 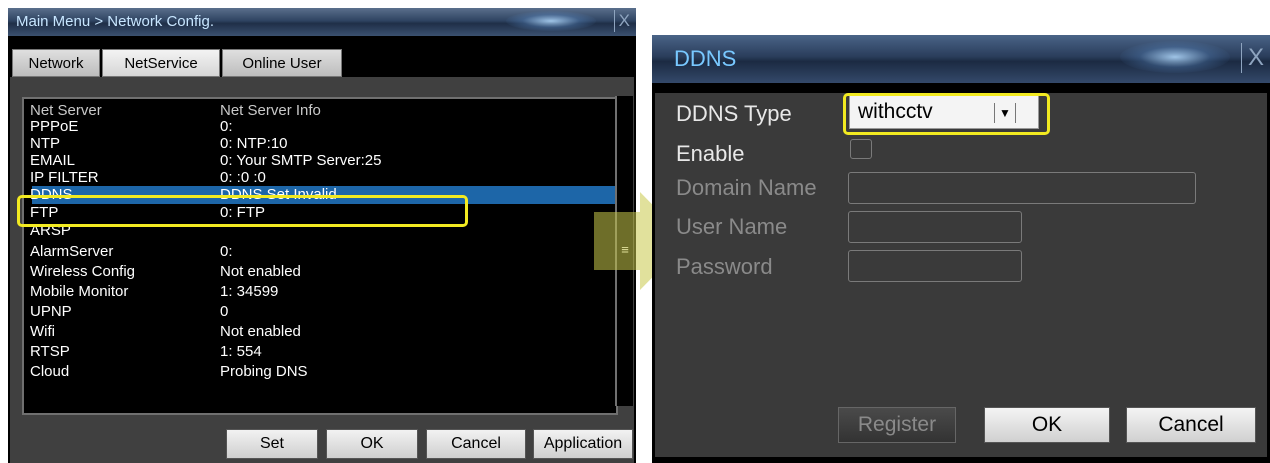 What do you see at coordinates (115, 21) in the screenshot?
I see `network-config-title: Main Menu > Network Config.` at bounding box center [115, 21].